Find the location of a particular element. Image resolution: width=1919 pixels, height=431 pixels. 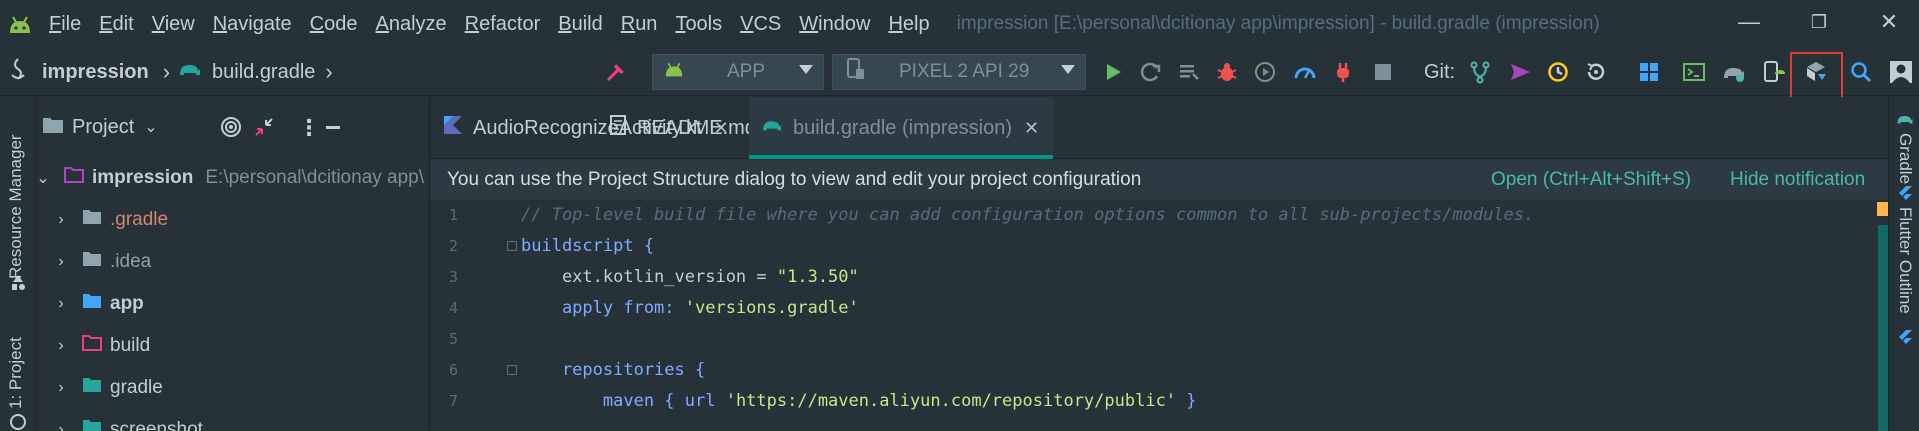

git-history-icon is located at coordinates (1558, 72).